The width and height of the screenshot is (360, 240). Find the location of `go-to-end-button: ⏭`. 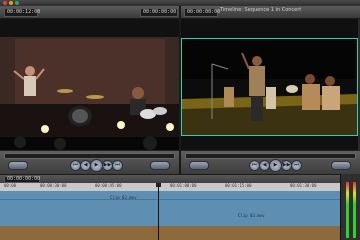

go-to-end-button: ⏭ is located at coordinates (117, 165).